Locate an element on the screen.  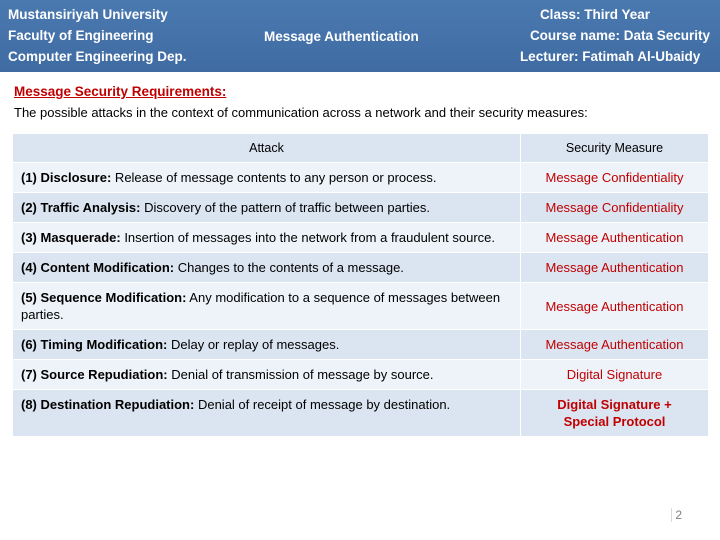
institution-line-2: Faculty of Engineering is located at coordinates (81, 35).